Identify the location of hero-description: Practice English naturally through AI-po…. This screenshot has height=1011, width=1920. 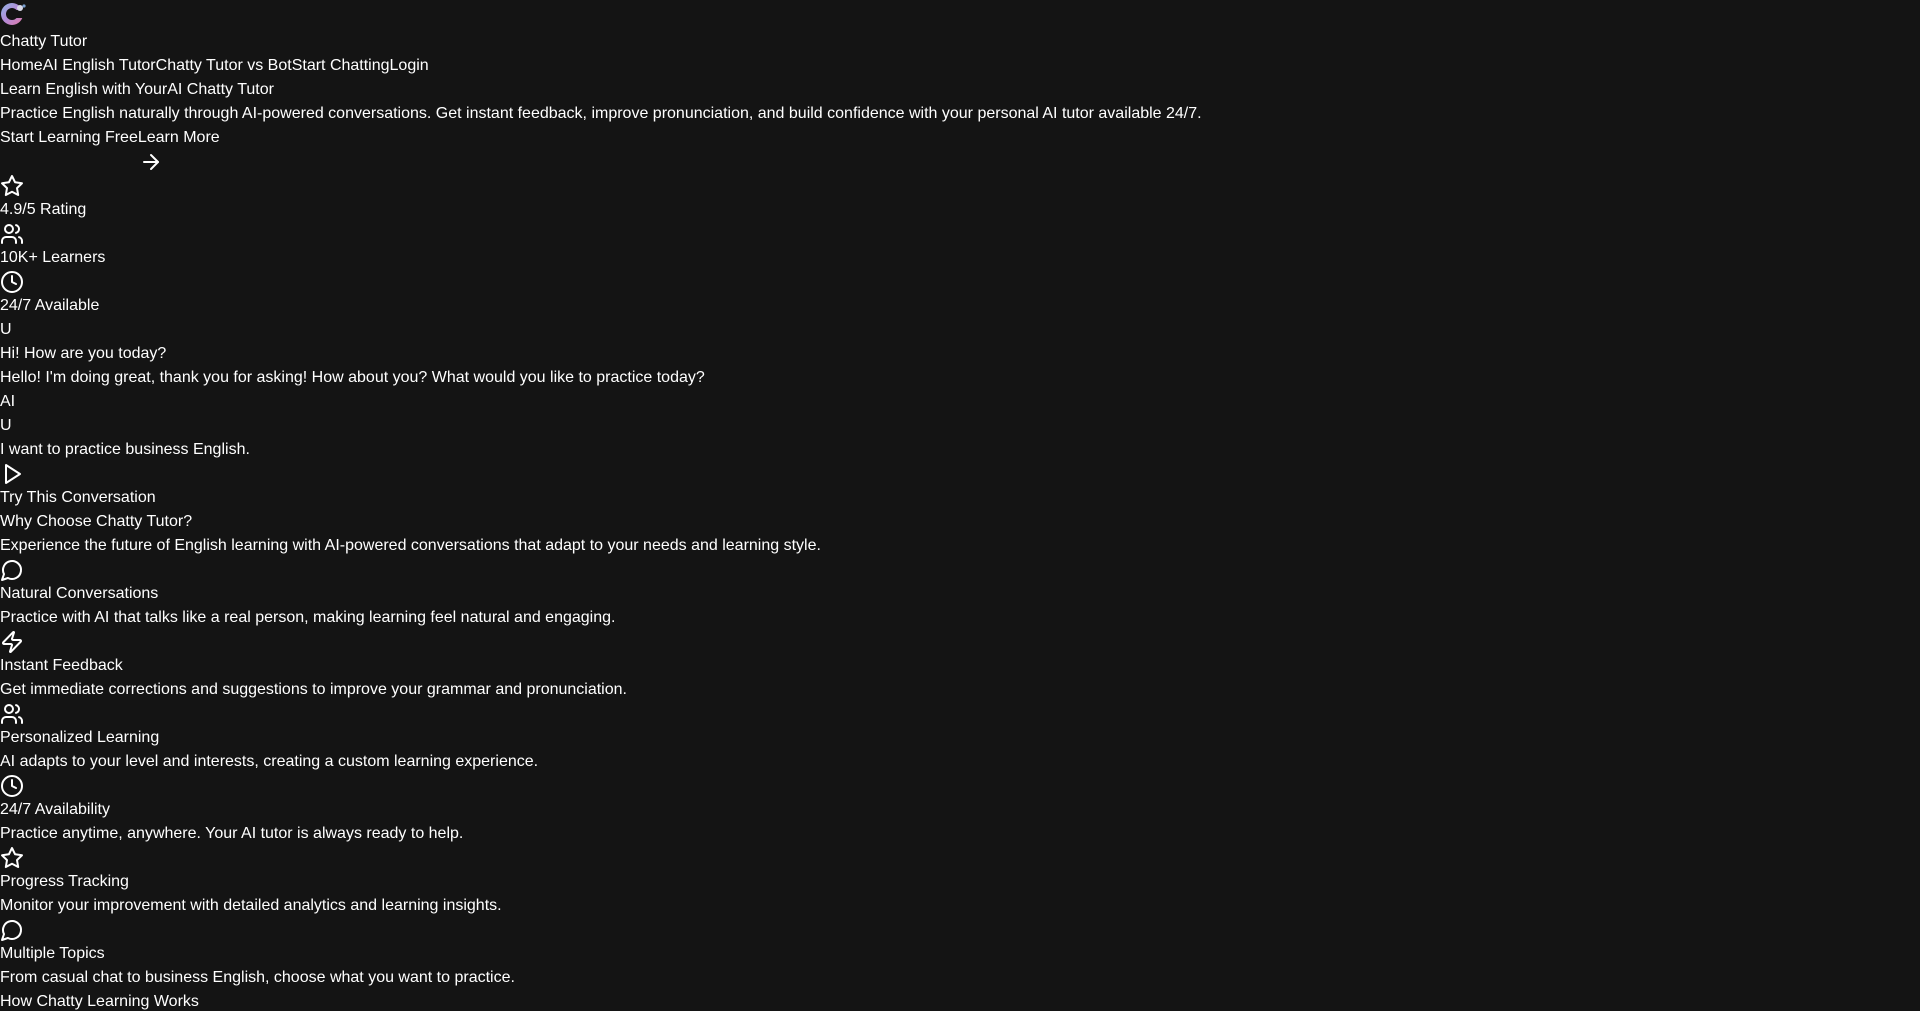
(601, 113).